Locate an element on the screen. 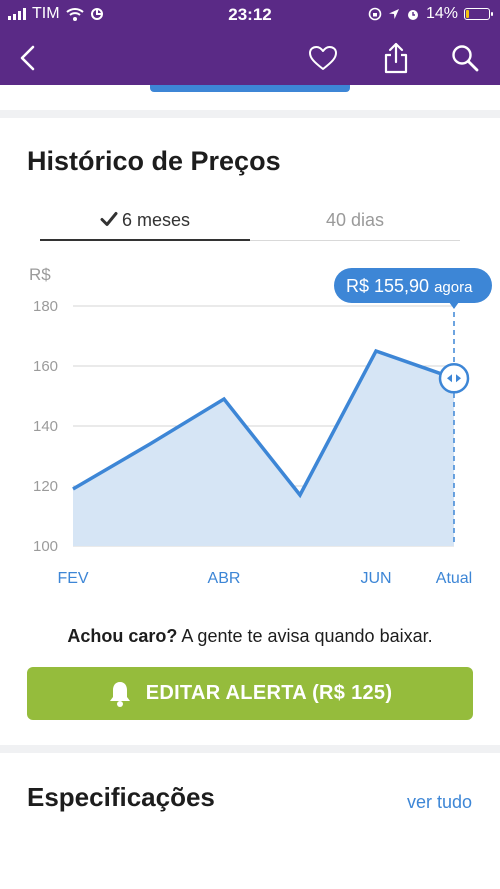  back-button is located at coordinates (28, 58).